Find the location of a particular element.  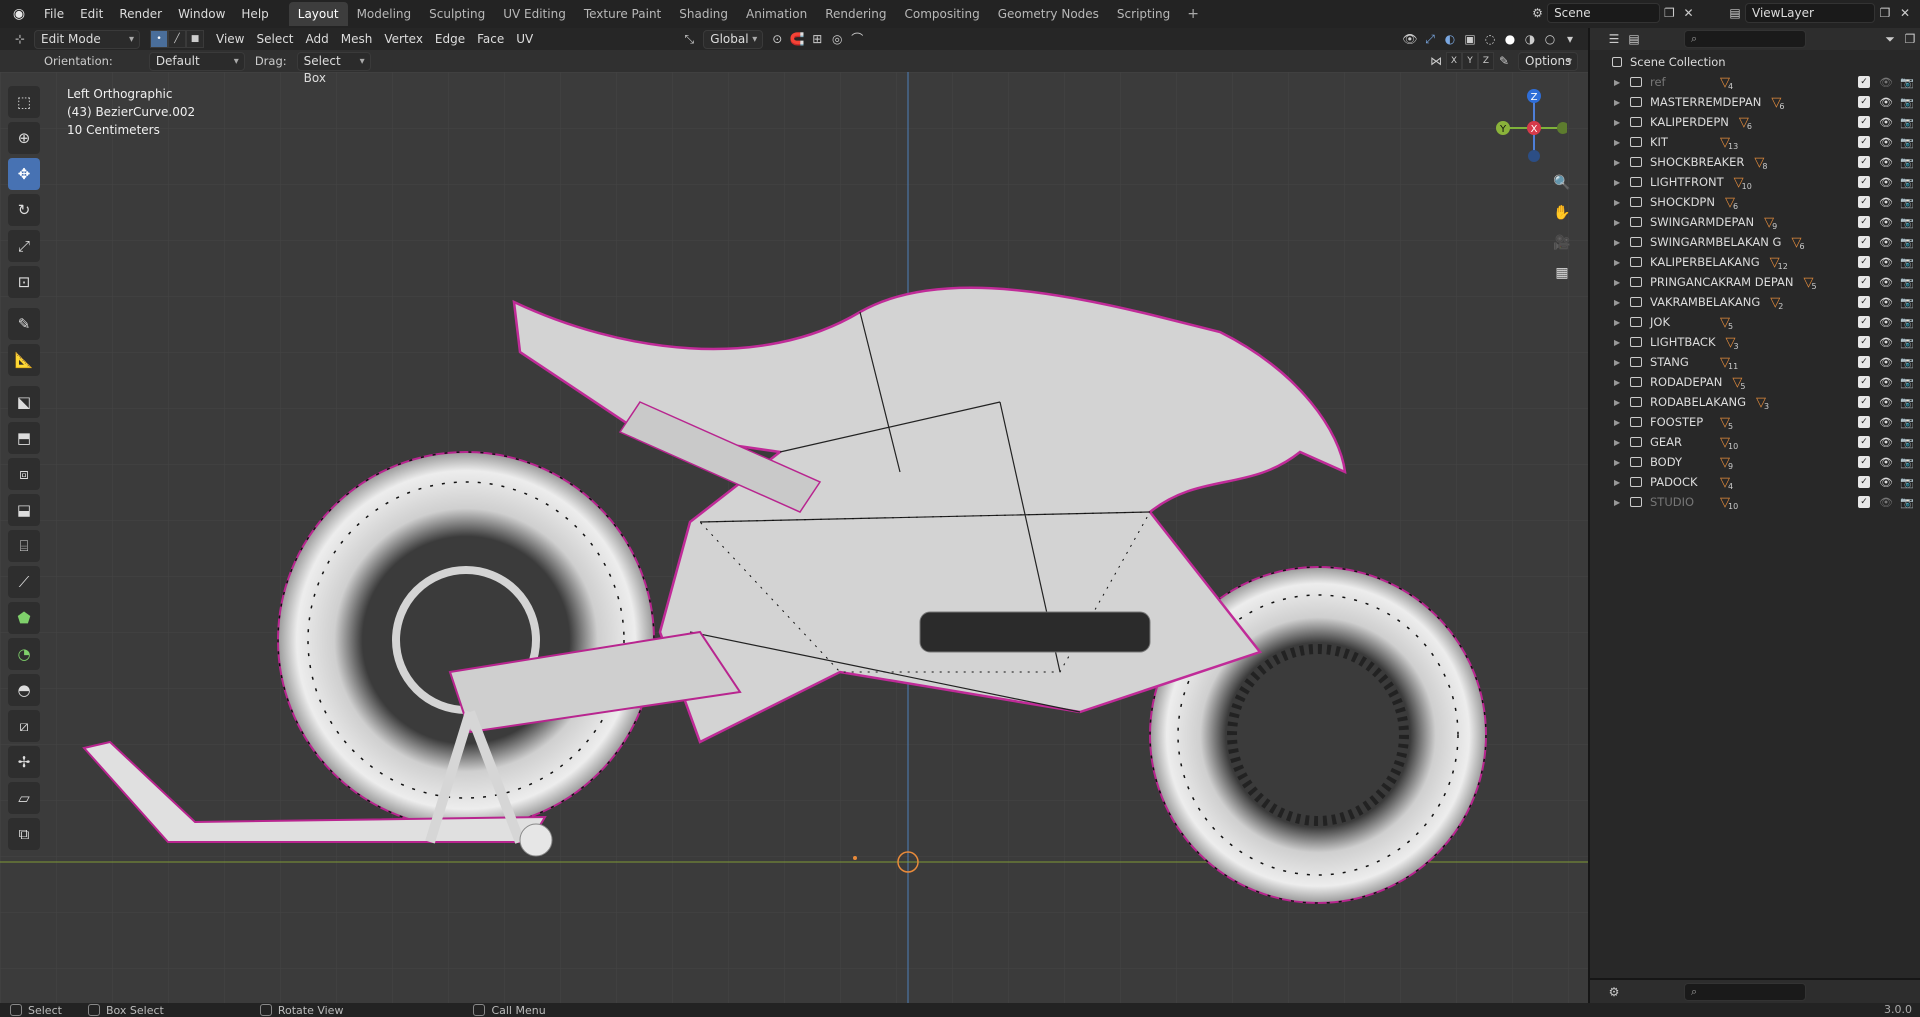

collection-name: KALIPERDEPN is located at coordinates (1689, 122).